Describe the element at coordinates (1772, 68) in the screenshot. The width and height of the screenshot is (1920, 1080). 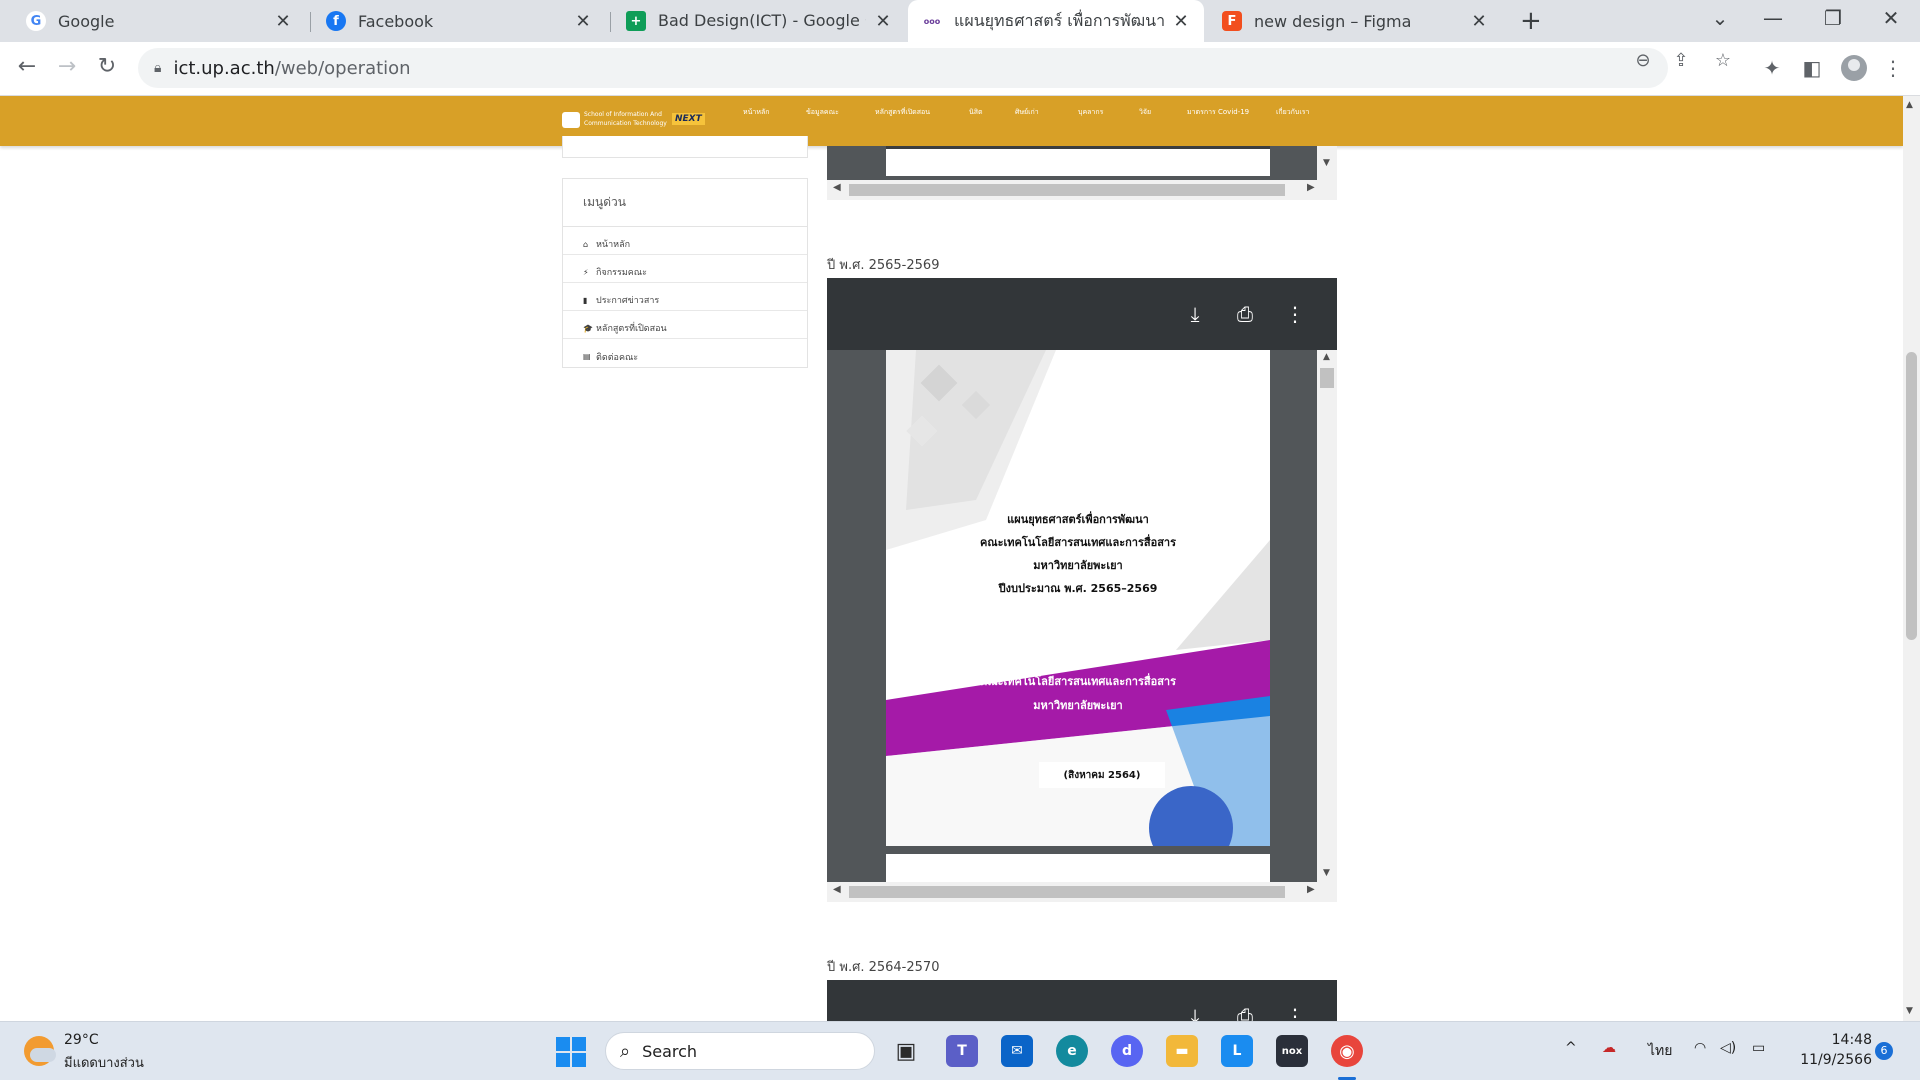
I see `extensions-icon: ✦` at that location.